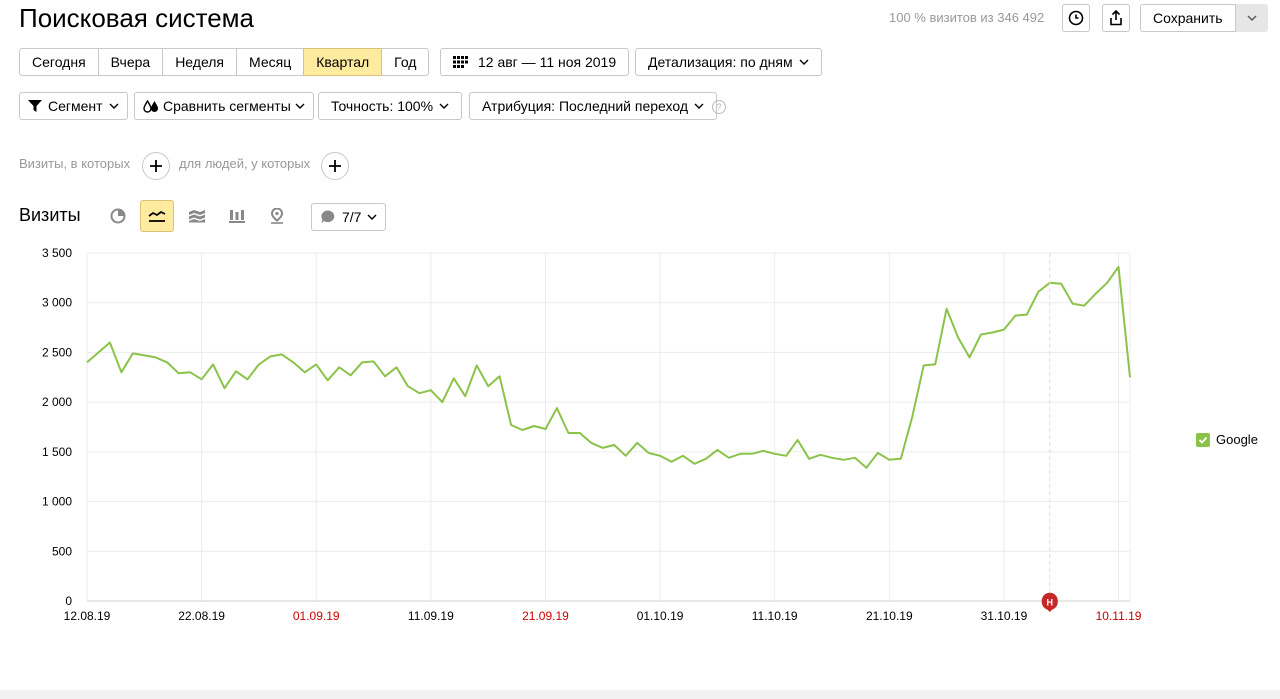 This screenshot has height=699, width=1280. Describe the element at coordinates (889, 616) in the screenshot. I see `x-tick-label: 21.10.19` at that location.